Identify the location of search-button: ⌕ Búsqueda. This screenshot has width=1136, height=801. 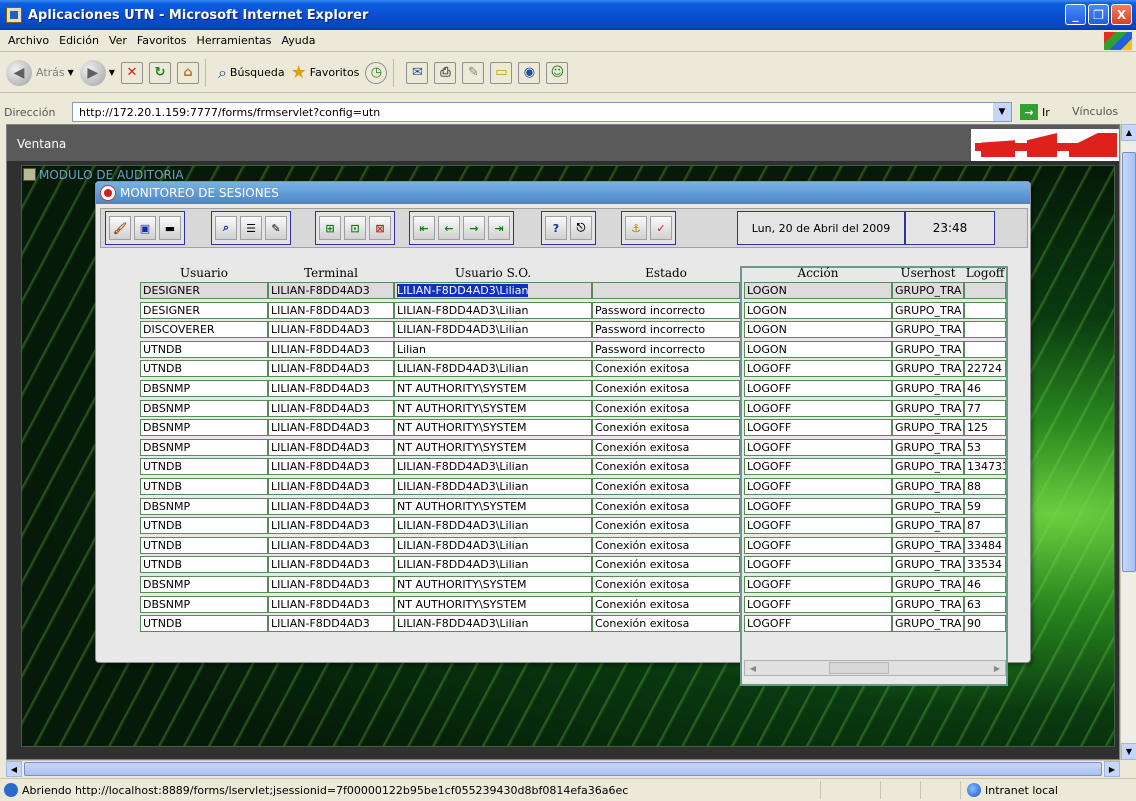
(251, 73).